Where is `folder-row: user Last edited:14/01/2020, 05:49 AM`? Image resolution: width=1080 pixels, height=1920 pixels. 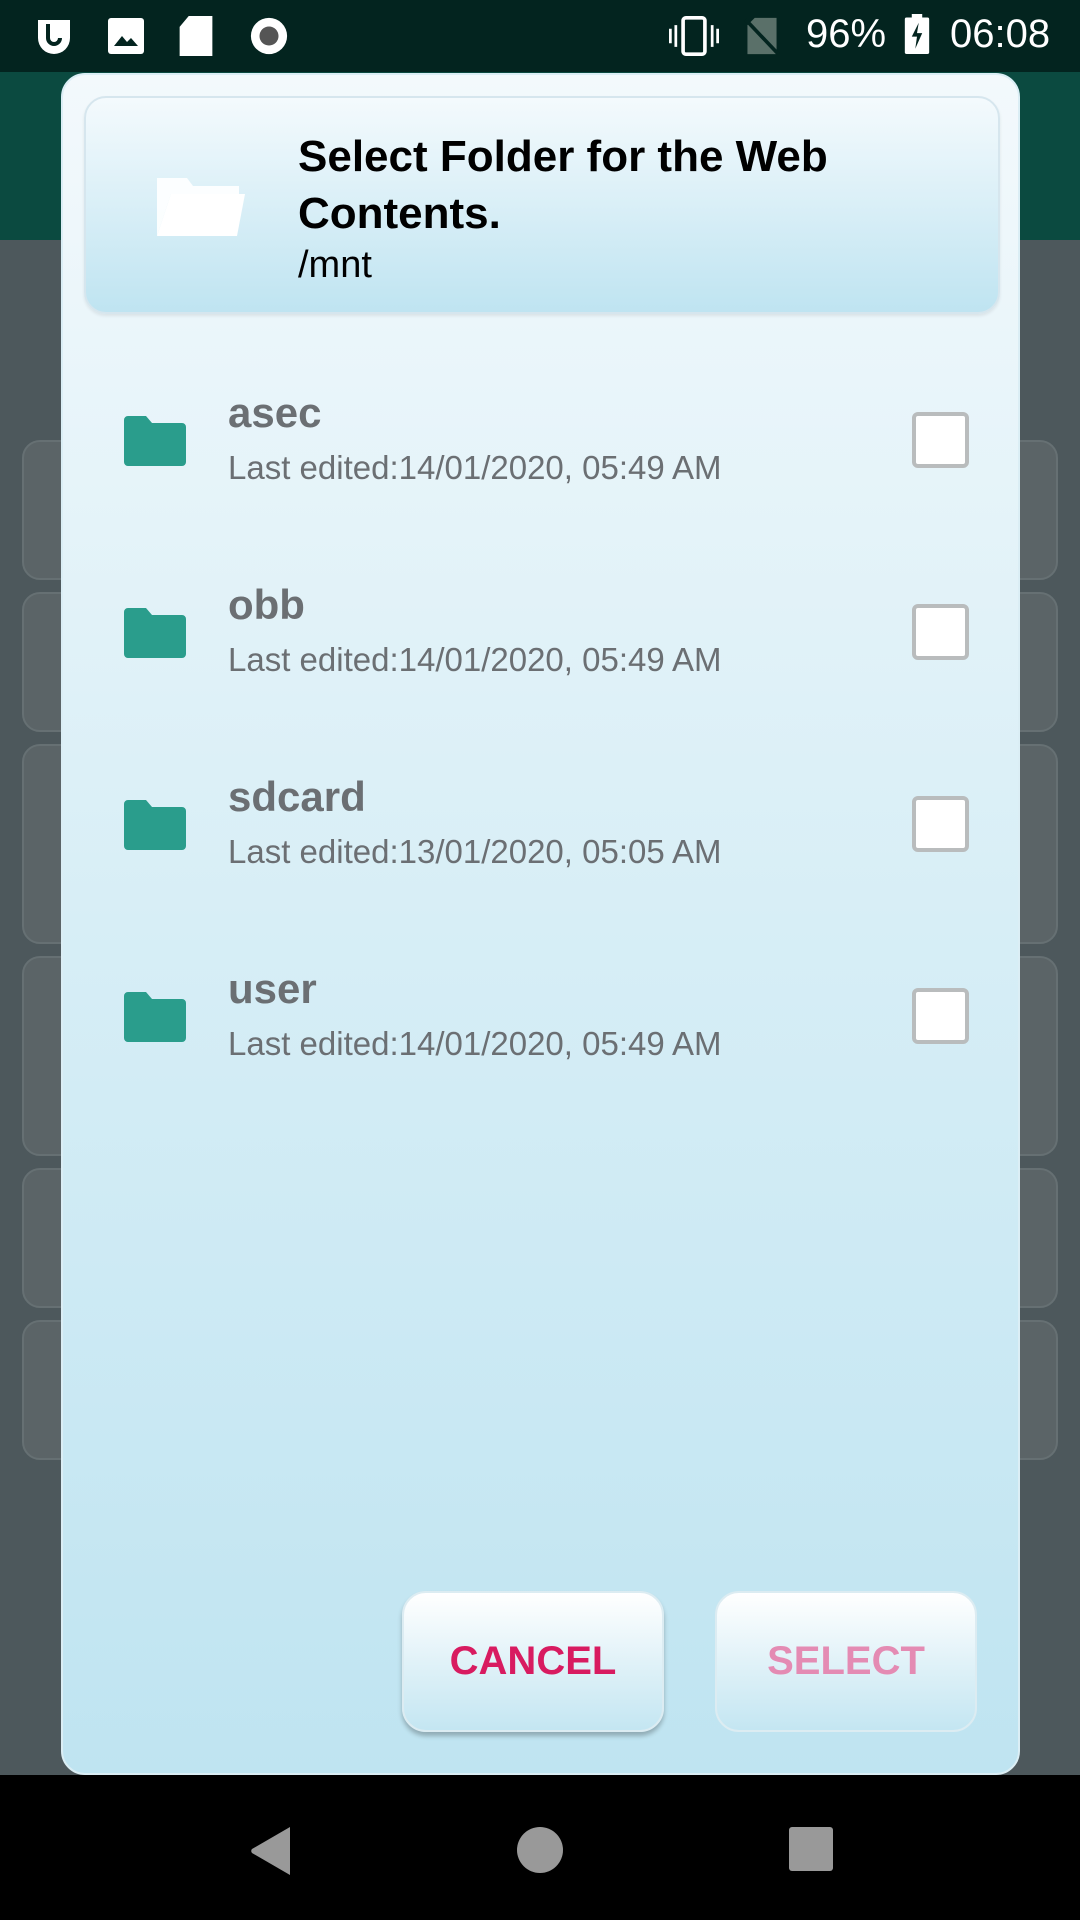 folder-row: user Last edited:14/01/2020, 05:49 AM is located at coordinates (542, 1019).